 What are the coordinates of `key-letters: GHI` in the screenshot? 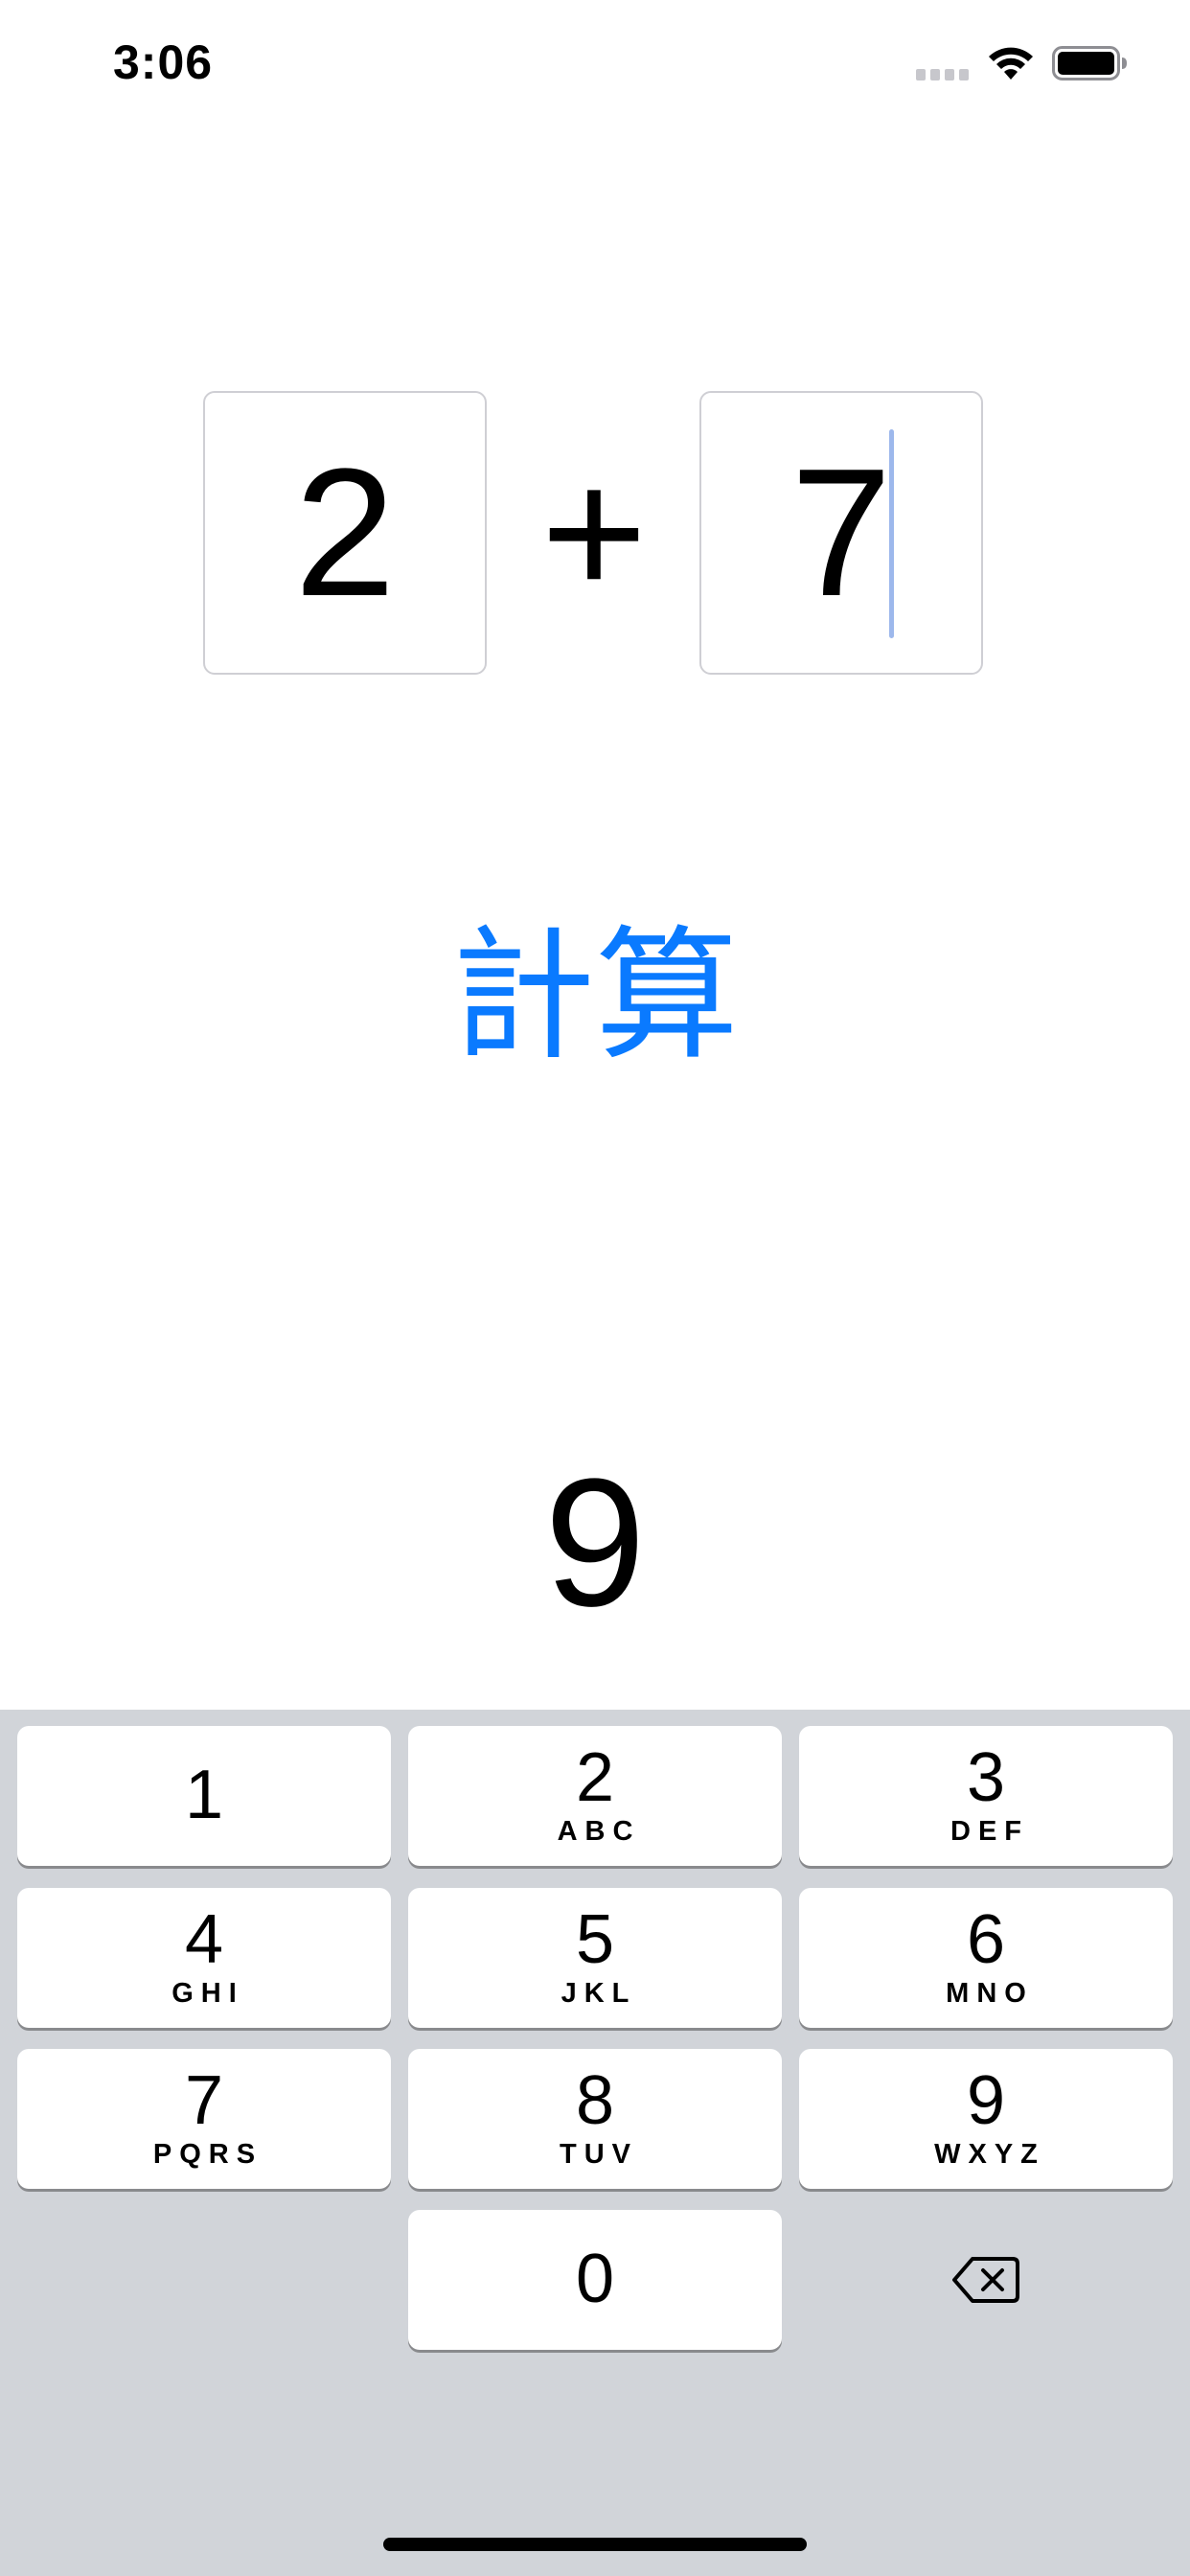 It's located at (208, 1993).